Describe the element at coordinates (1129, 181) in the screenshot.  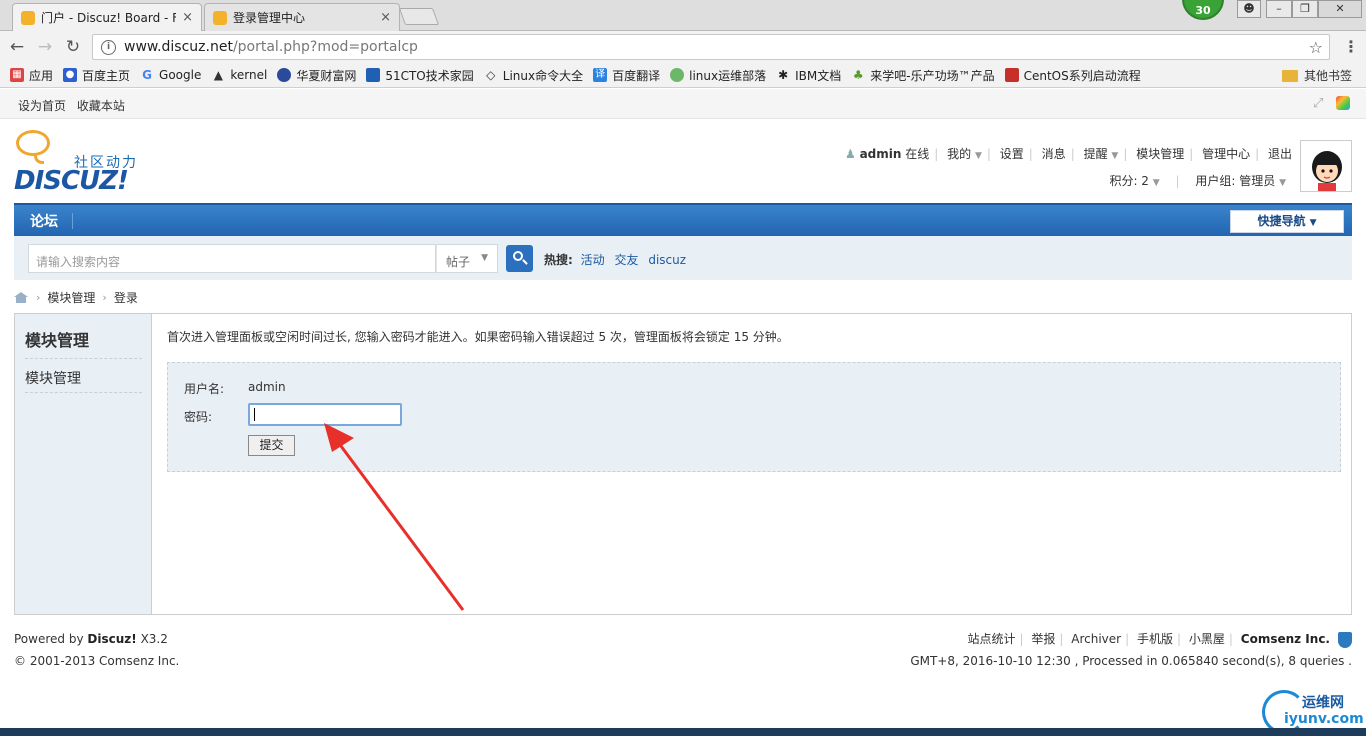
I see `credits-link: 积分: 2` at that location.